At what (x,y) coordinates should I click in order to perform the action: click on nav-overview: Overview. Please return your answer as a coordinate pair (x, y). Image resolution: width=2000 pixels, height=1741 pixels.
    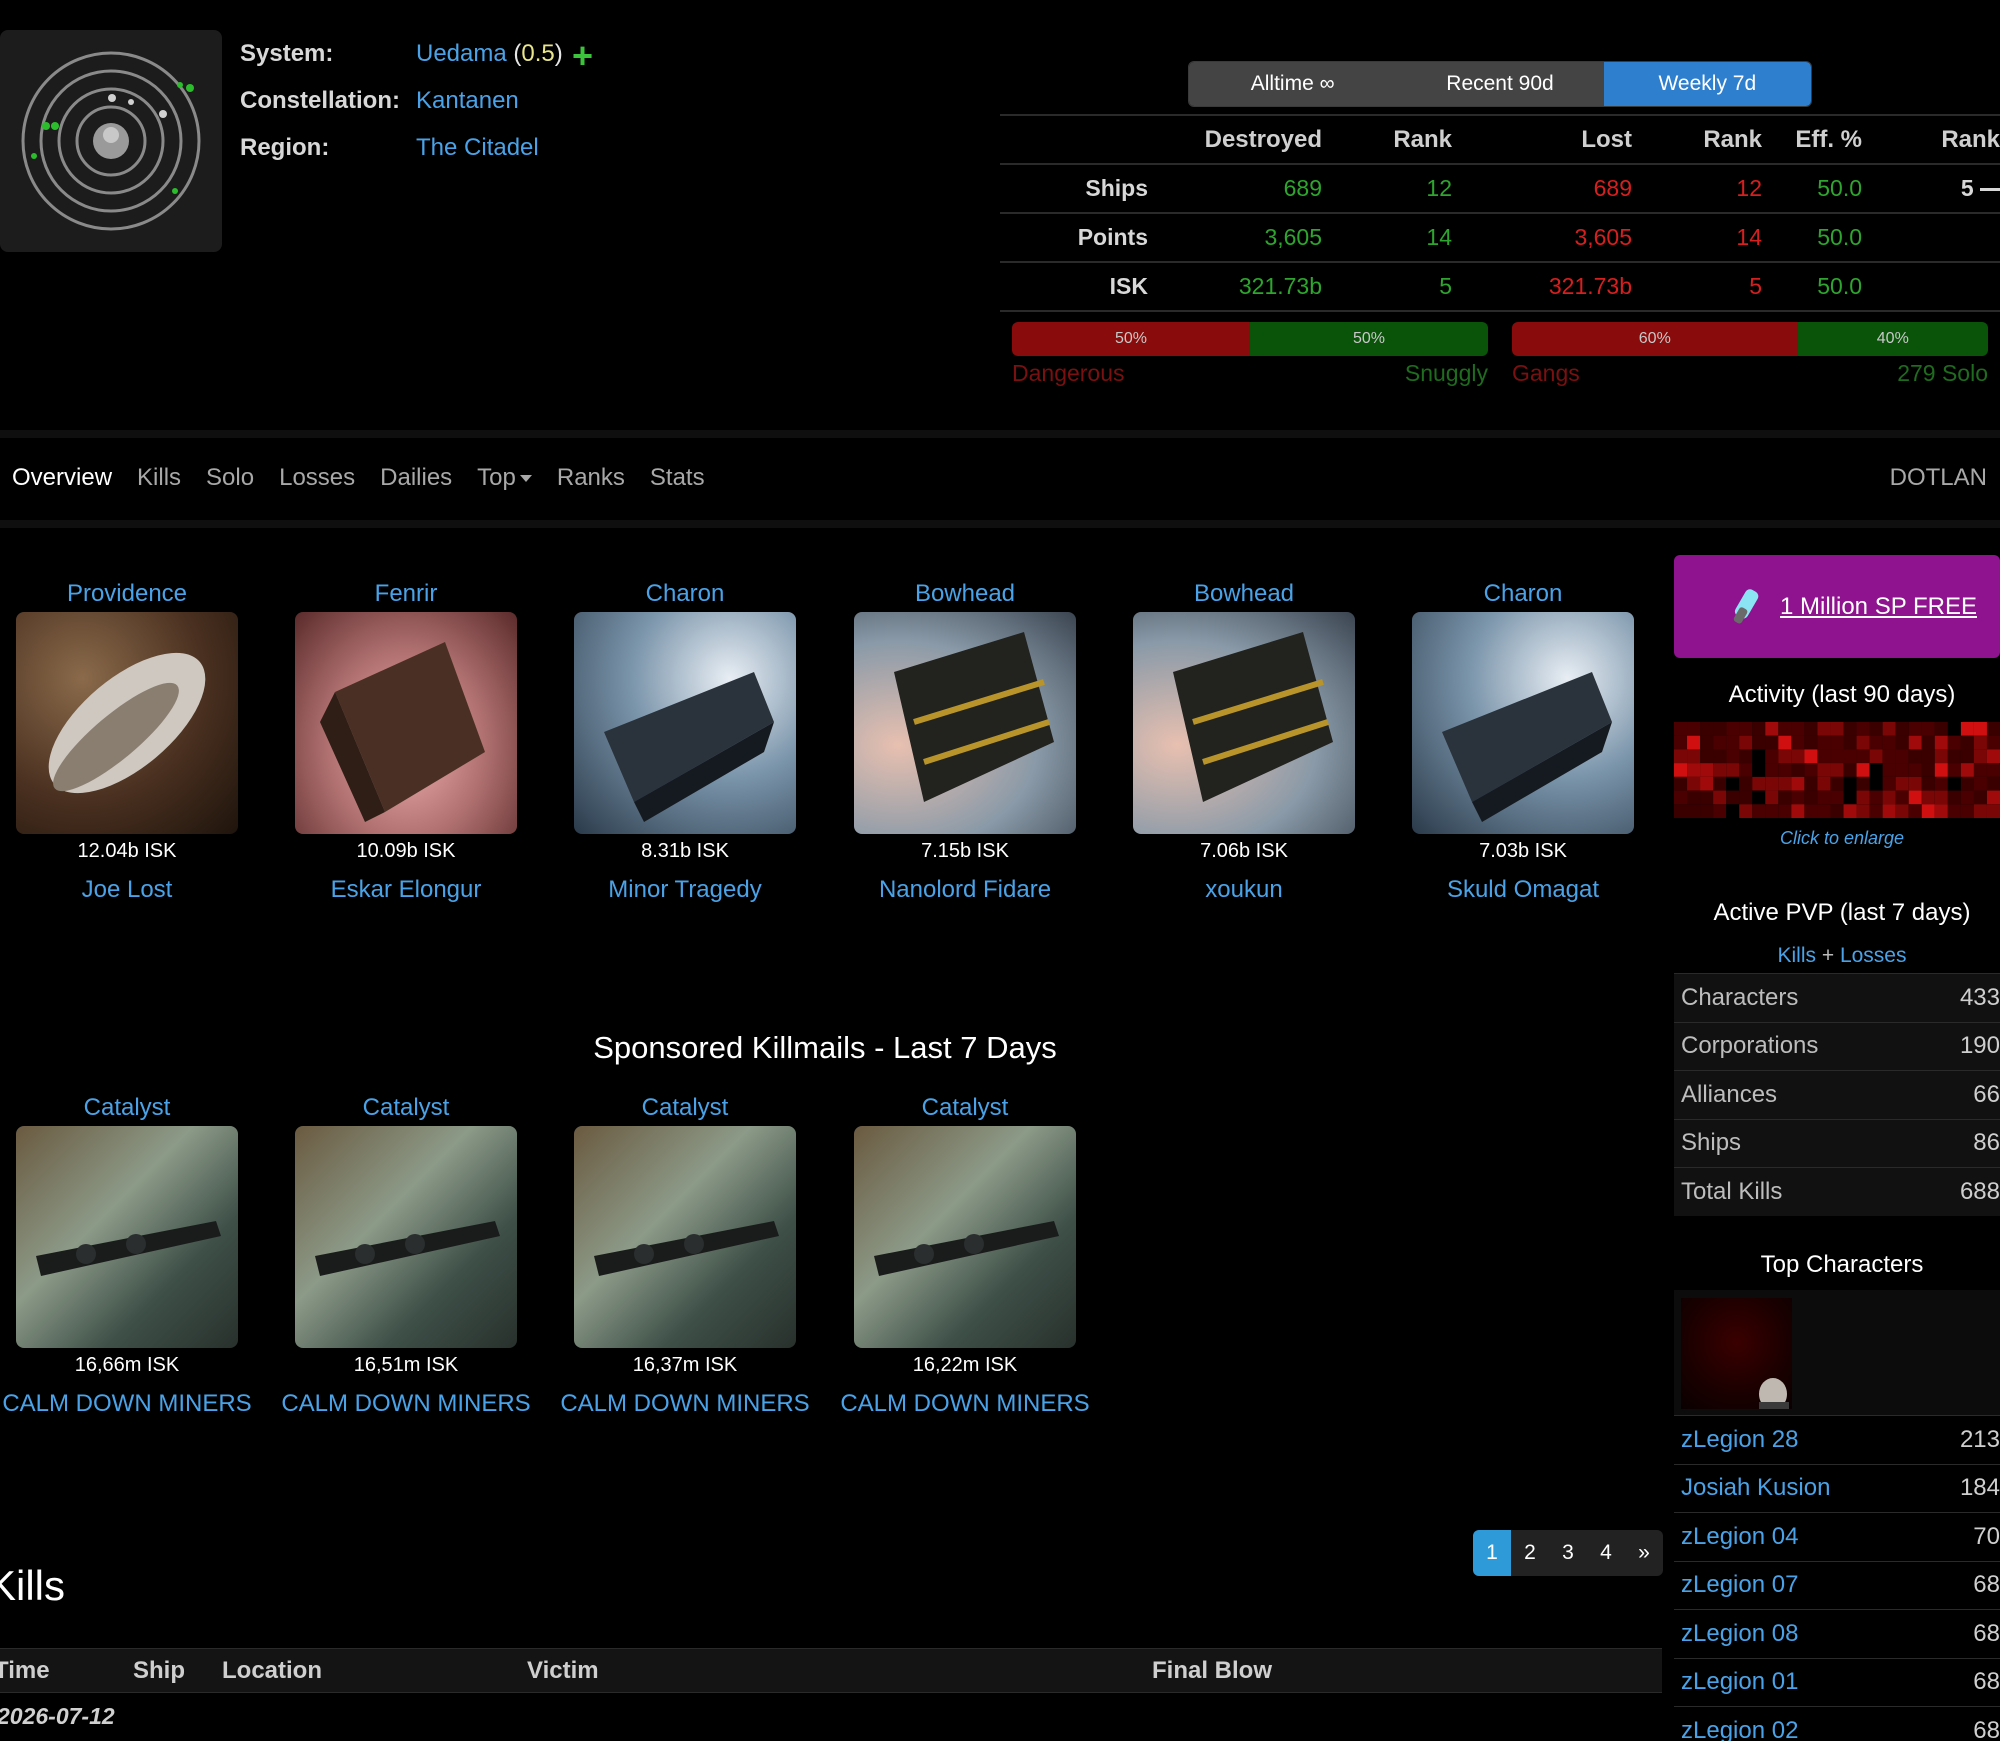
    Looking at the image, I should click on (62, 478).